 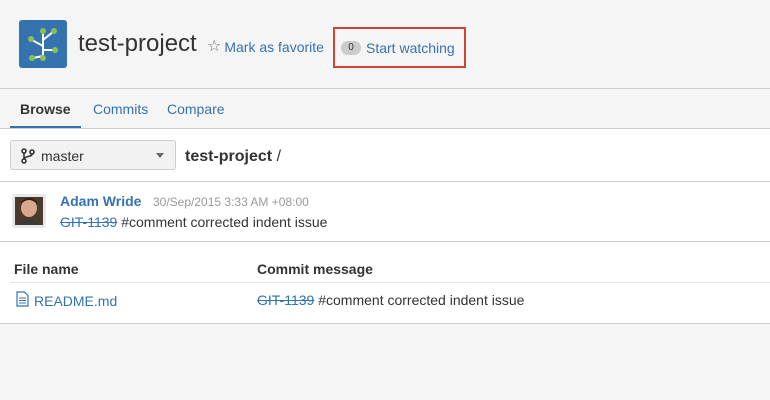 I want to click on file-link-readme: README.md, so click(x=66, y=301).